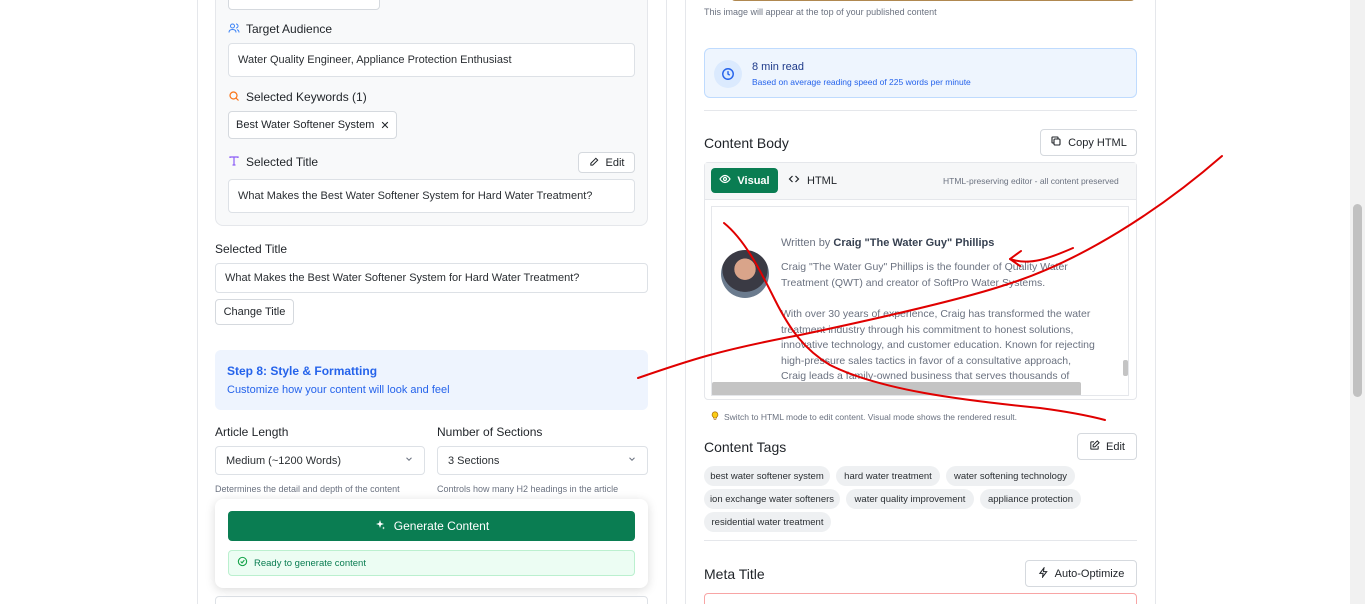 This screenshot has width=1365, height=604. What do you see at coordinates (920, 73) in the screenshot?
I see `read-time-box` at bounding box center [920, 73].